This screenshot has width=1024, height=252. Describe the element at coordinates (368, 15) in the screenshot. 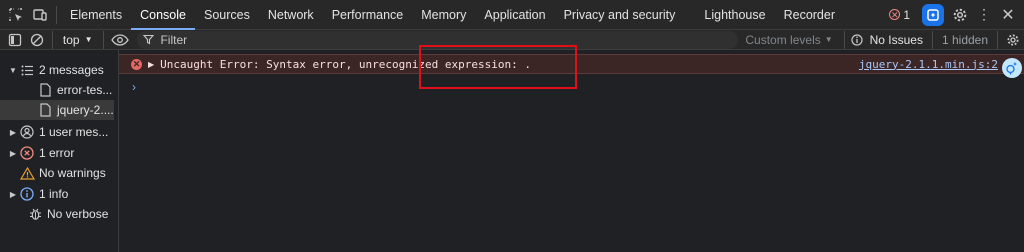

I see `tab-performance: Performance` at that location.